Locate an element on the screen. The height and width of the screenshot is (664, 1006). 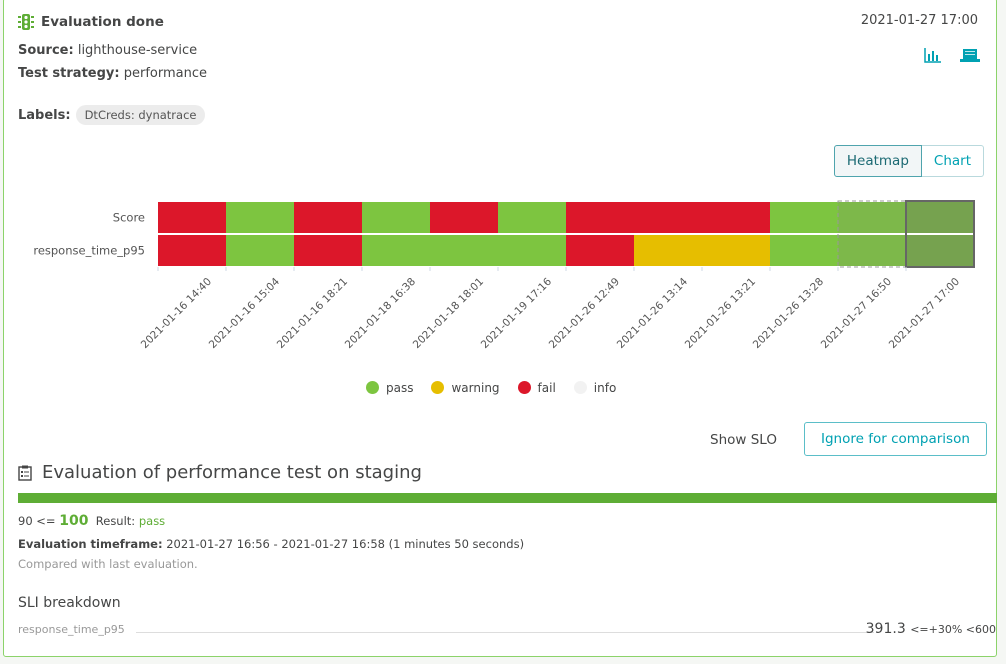
labels-line: Labels: DtCreds: dynatrace is located at coordinates (112, 115).